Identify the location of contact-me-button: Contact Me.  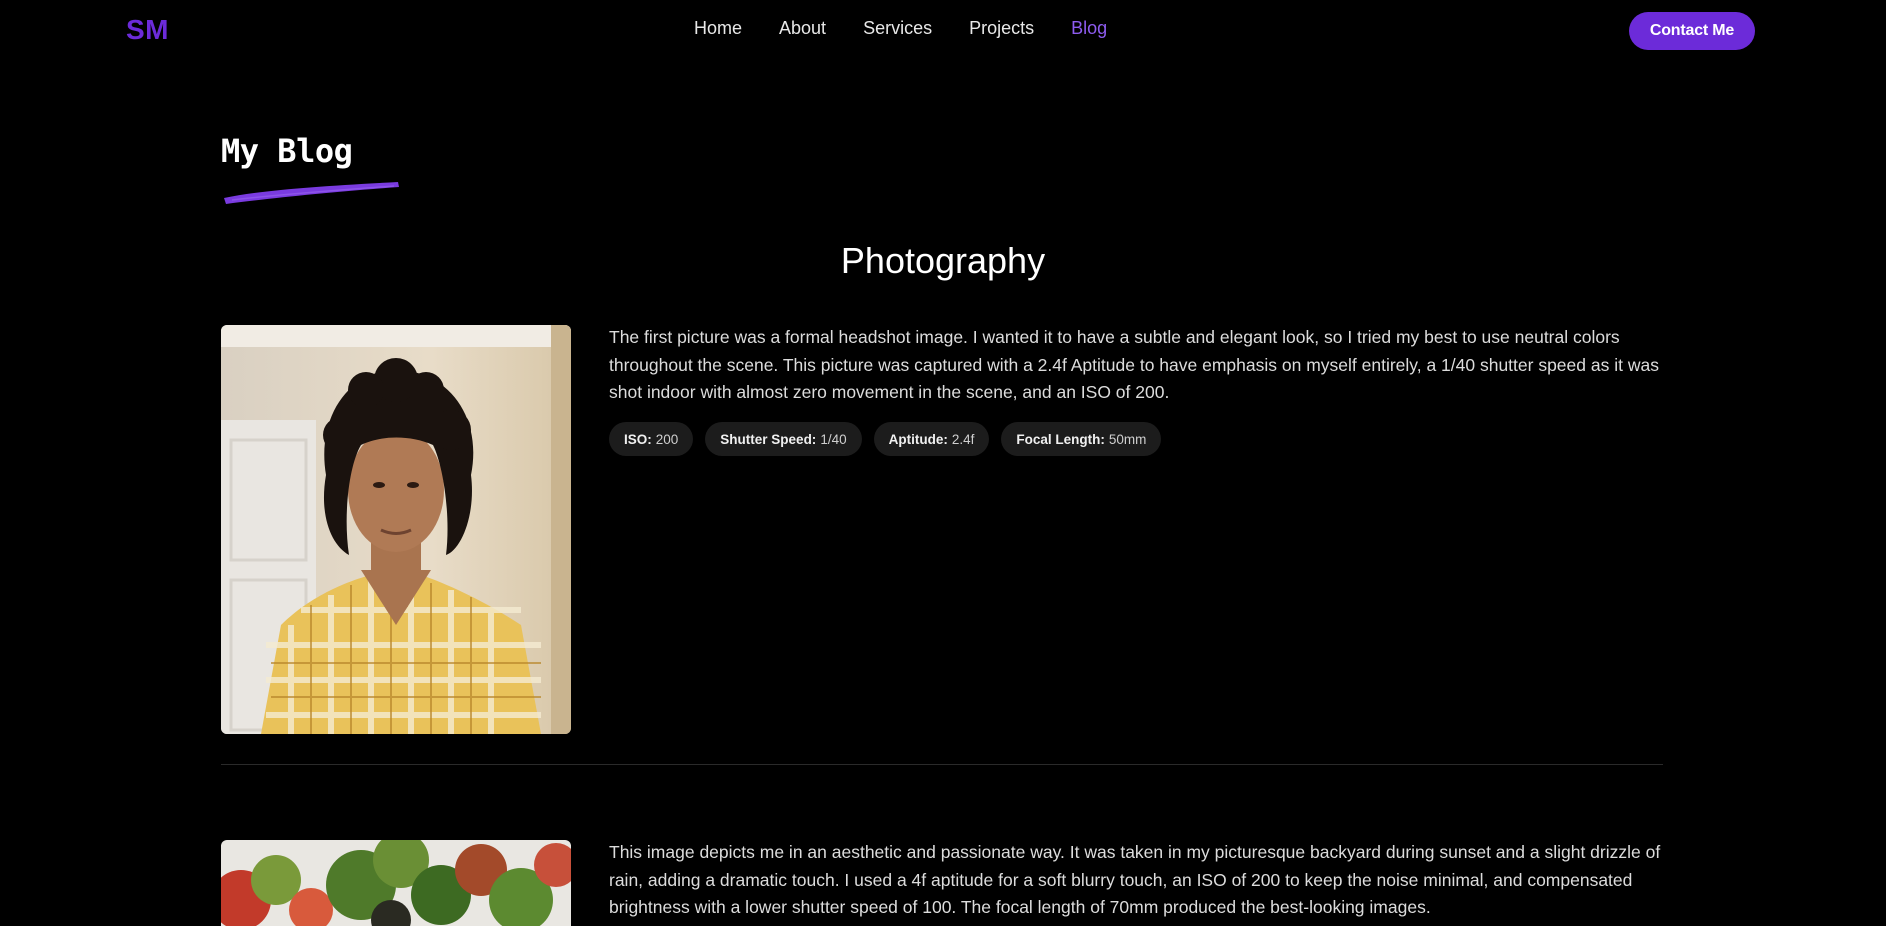
(1692, 31).